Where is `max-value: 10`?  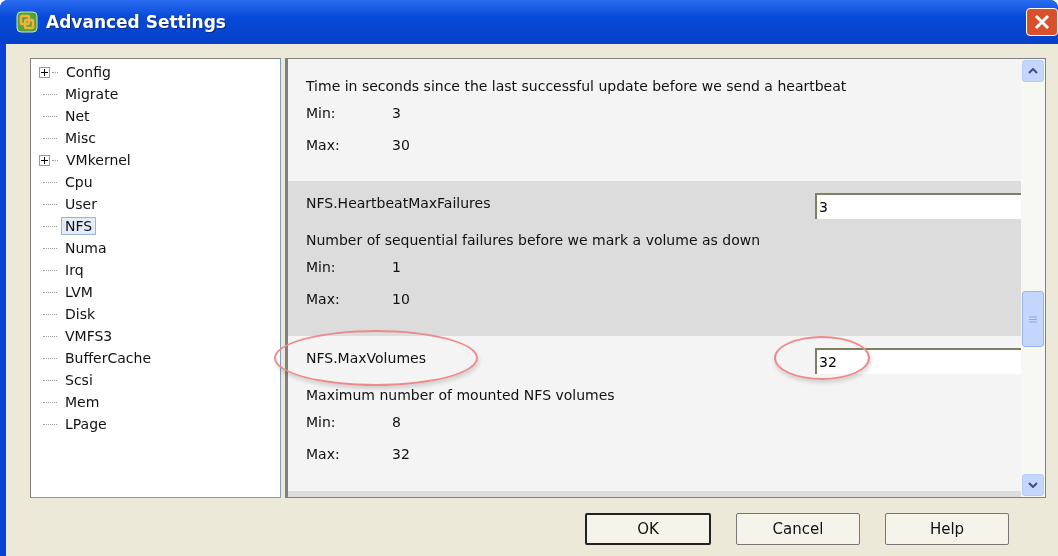 max-value: 10 is located at coordinates (401, 299).